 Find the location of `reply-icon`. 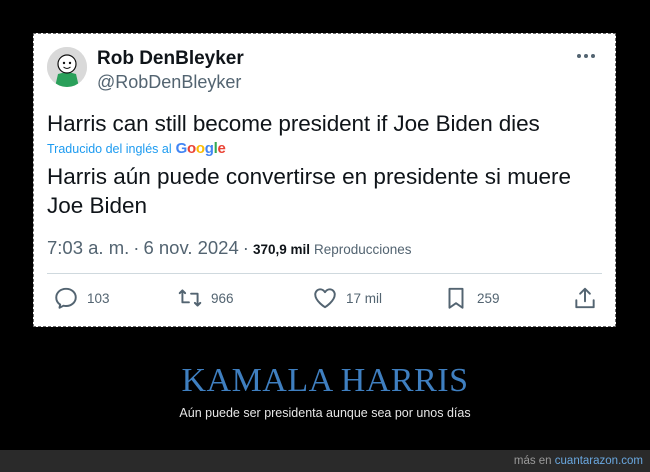

reply-icon is located at coordinates (66, 298).